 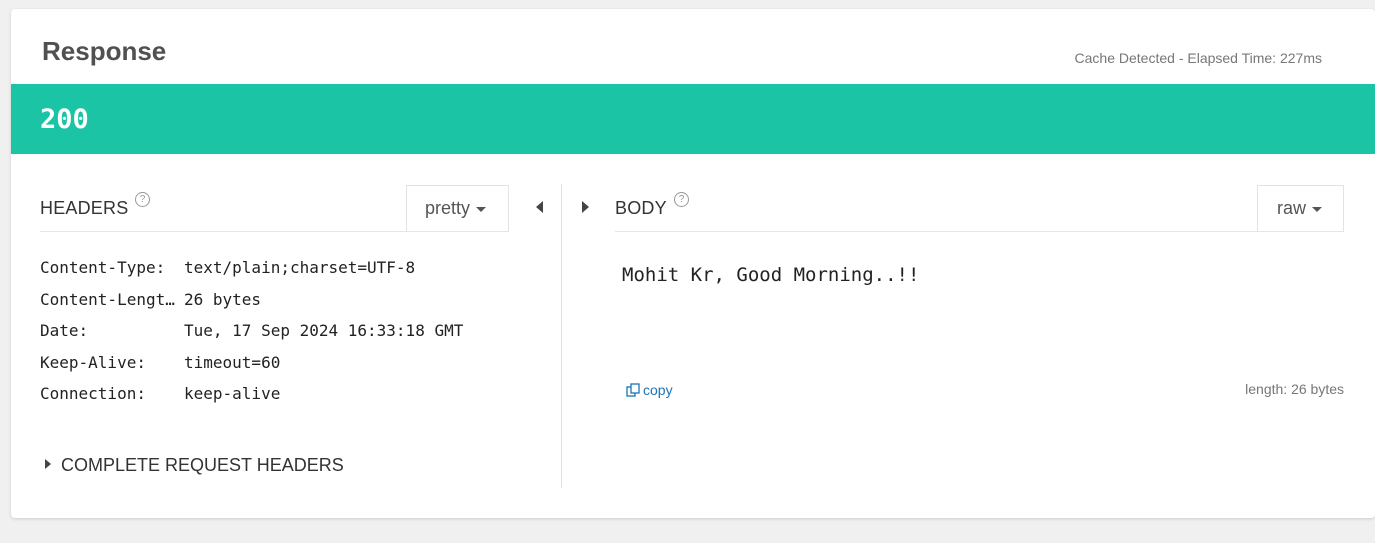 What do you see at coordinates (202, 465) in the screenshot?
I see `complete-request-headers-label: COMPLETE REQUEST HEADERS` at bounding box center [202, 465].